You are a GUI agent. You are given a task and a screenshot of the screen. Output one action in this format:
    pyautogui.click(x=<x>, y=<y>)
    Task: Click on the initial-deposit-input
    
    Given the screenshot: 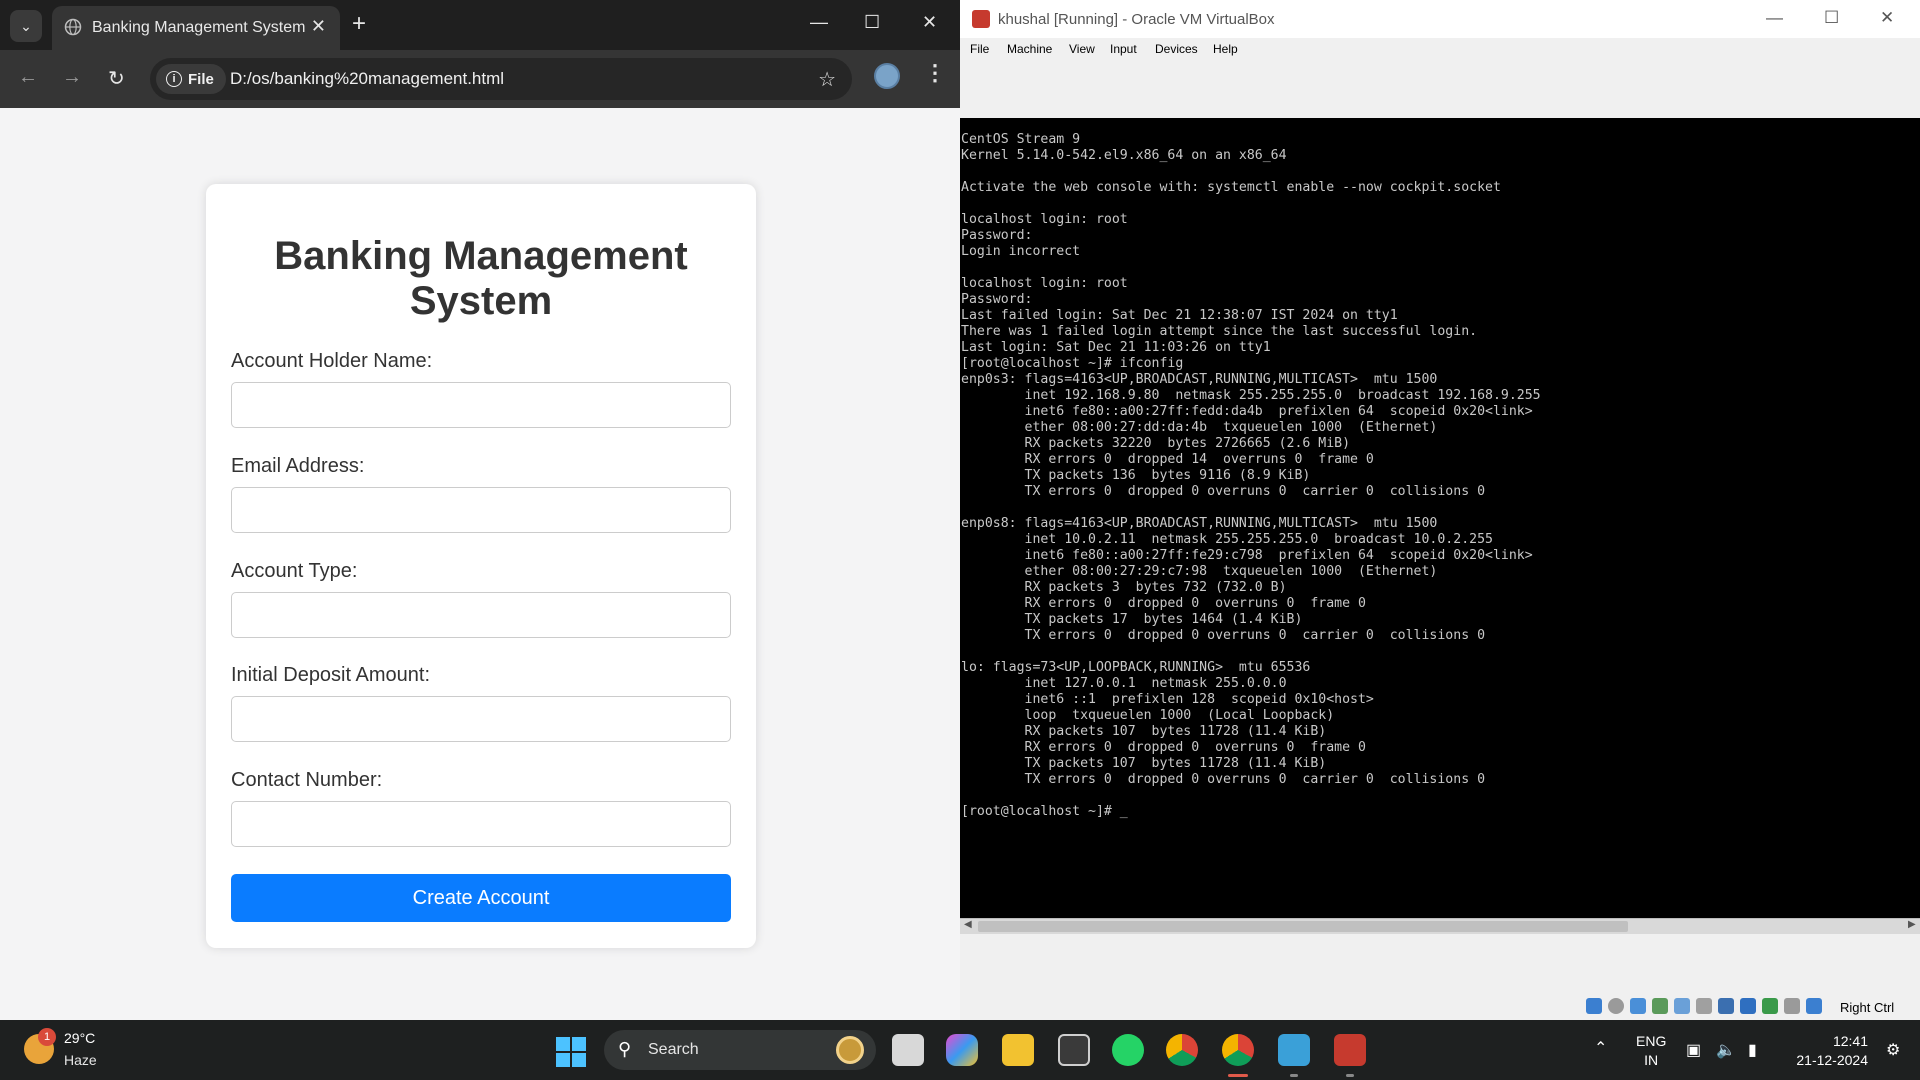 What is the action you would take?
    pyautogui.click(x=481, y=719)
    